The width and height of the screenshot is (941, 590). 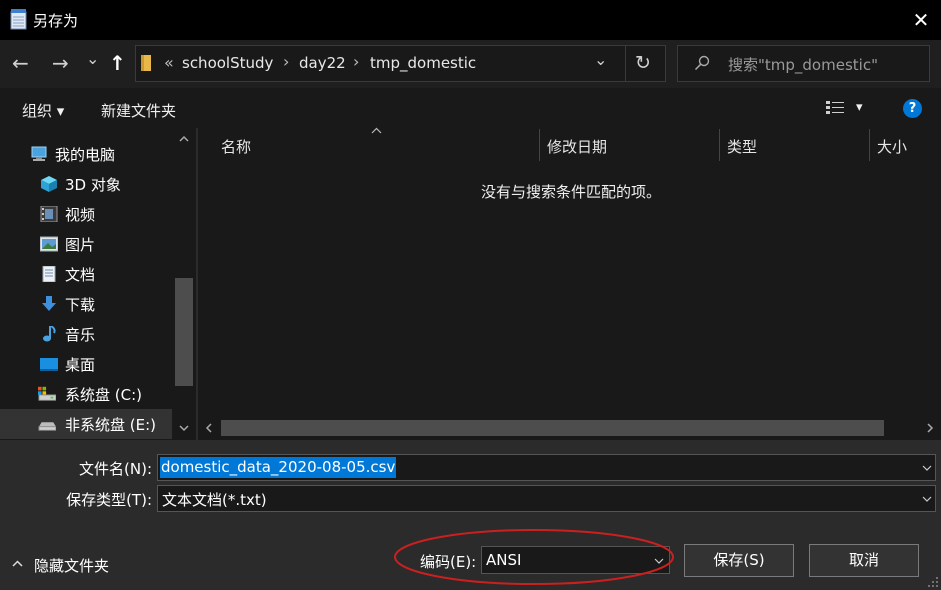 What do you see at coordinates (835, 108) in the screenshot?
I see `view-list-icon` at bounding box center [835, 108].